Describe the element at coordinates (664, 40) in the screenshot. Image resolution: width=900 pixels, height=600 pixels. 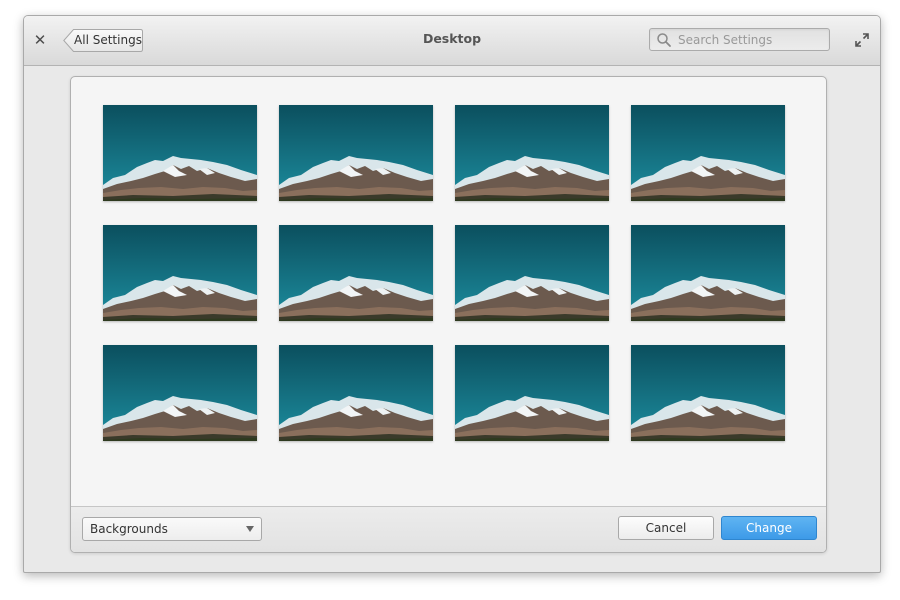
I see `search-icon` at that location.